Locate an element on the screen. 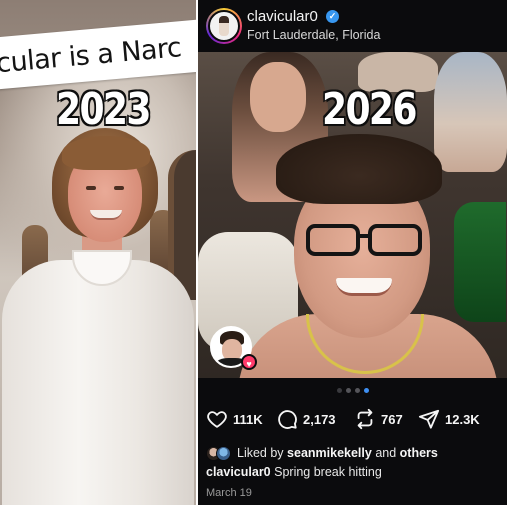  liked-by-row: Liked by seanmikekelly and others is located at coordinates (322, 453).